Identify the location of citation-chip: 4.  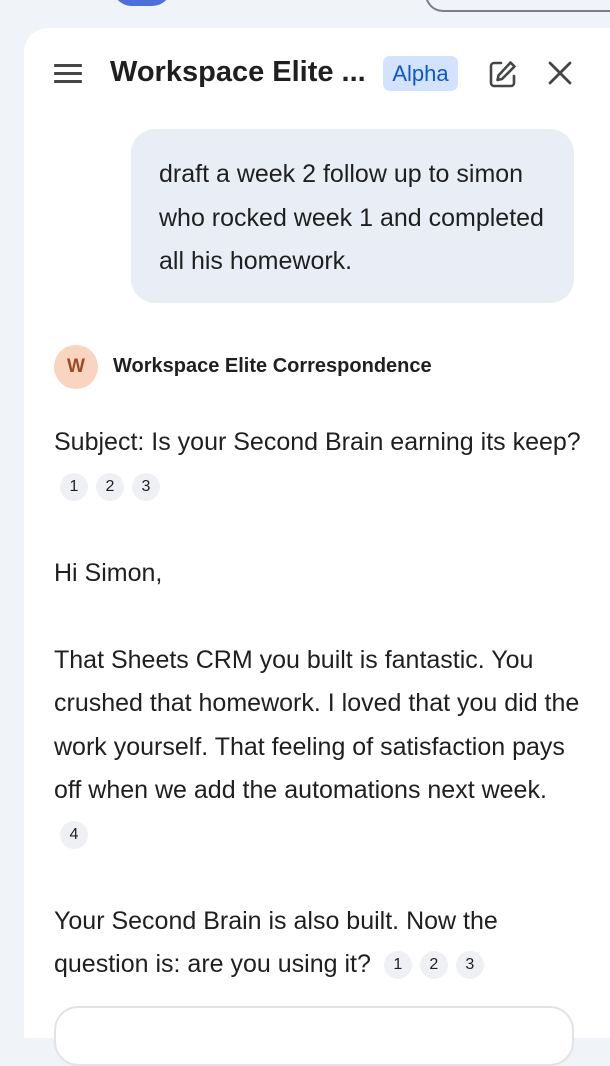
(74, 834).